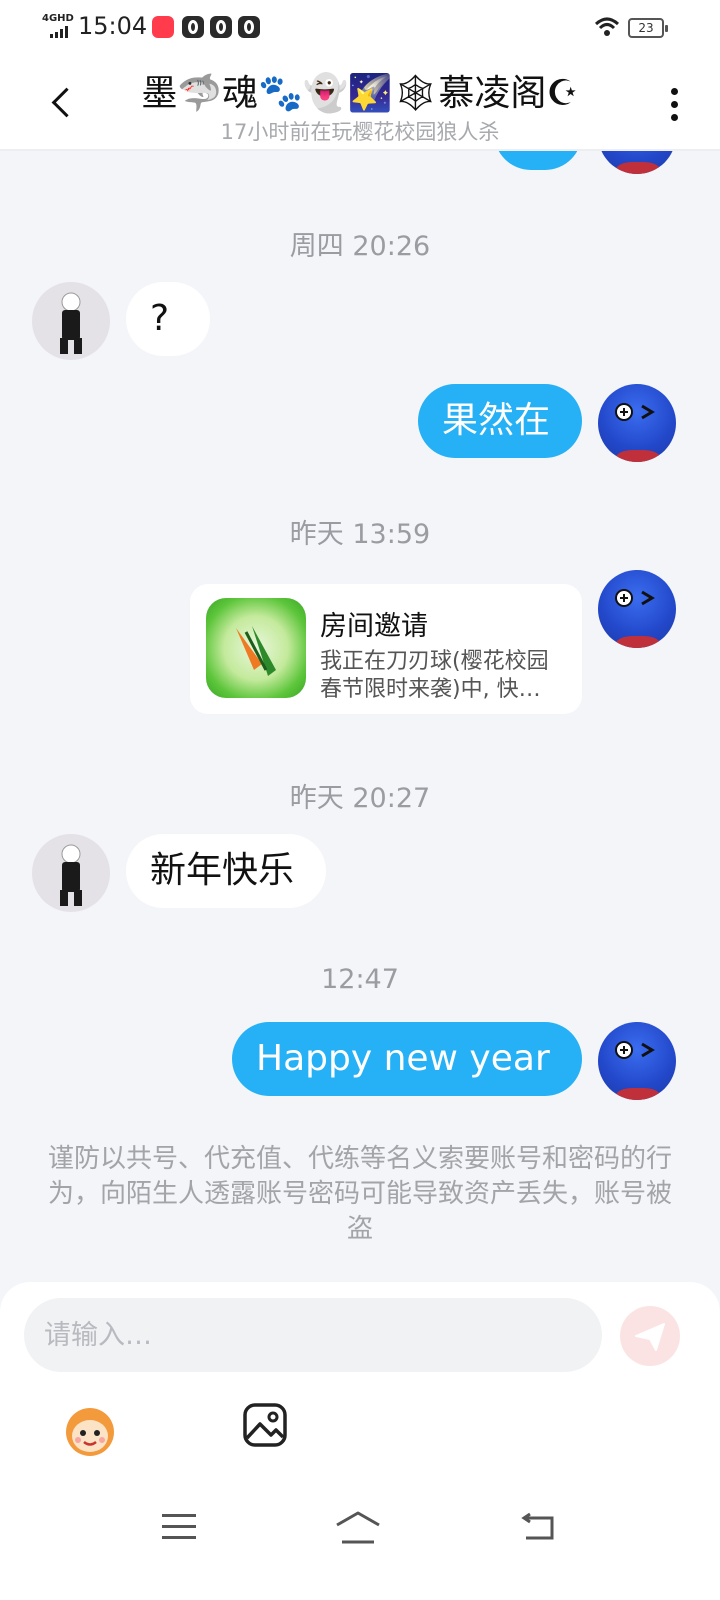 This screenshot has width=720, height=1600. Describe the element at coordinates (407, 1059) in the screenshot. I see `message-bubble-outgoing: Happy new year` at that location.